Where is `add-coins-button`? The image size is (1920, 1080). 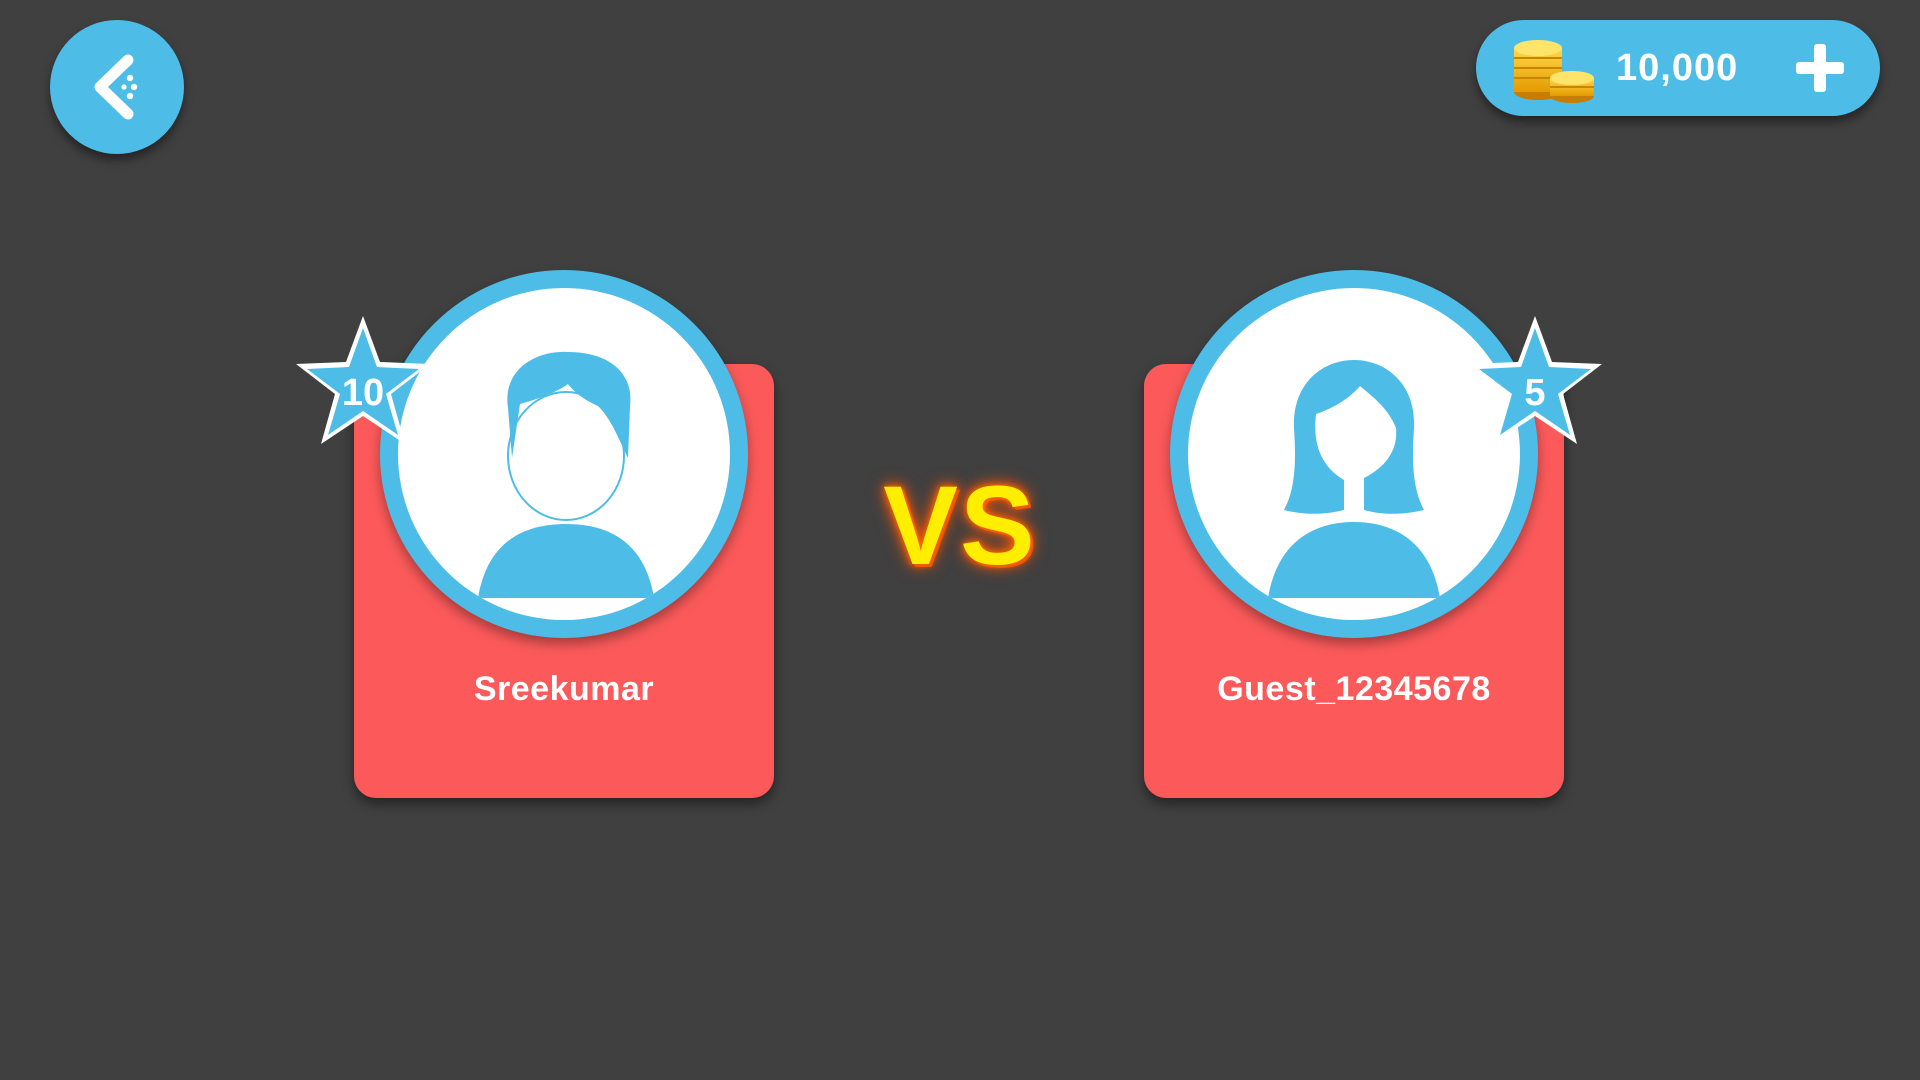 add-coins-button is located at coordinates (1820, 68).